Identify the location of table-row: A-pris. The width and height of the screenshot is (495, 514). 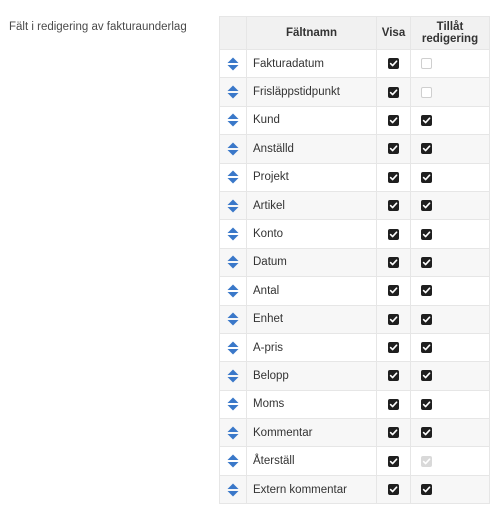
(354, 347).